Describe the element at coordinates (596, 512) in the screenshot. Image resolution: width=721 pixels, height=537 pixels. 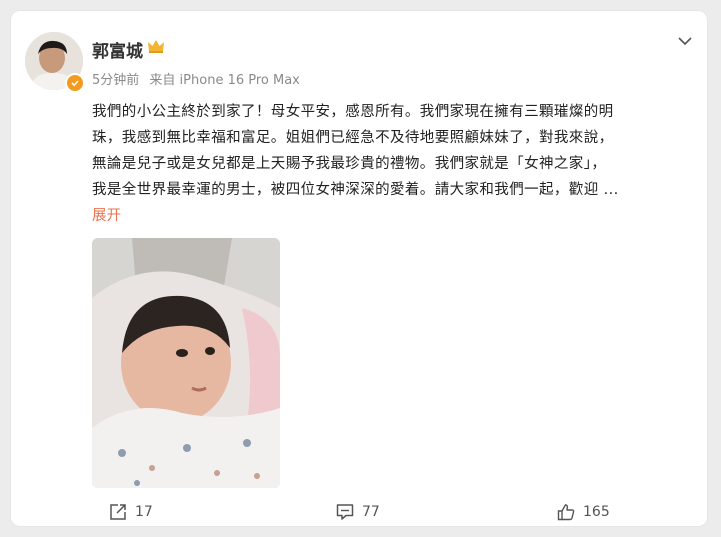
I see `like-count: 165` at that location.